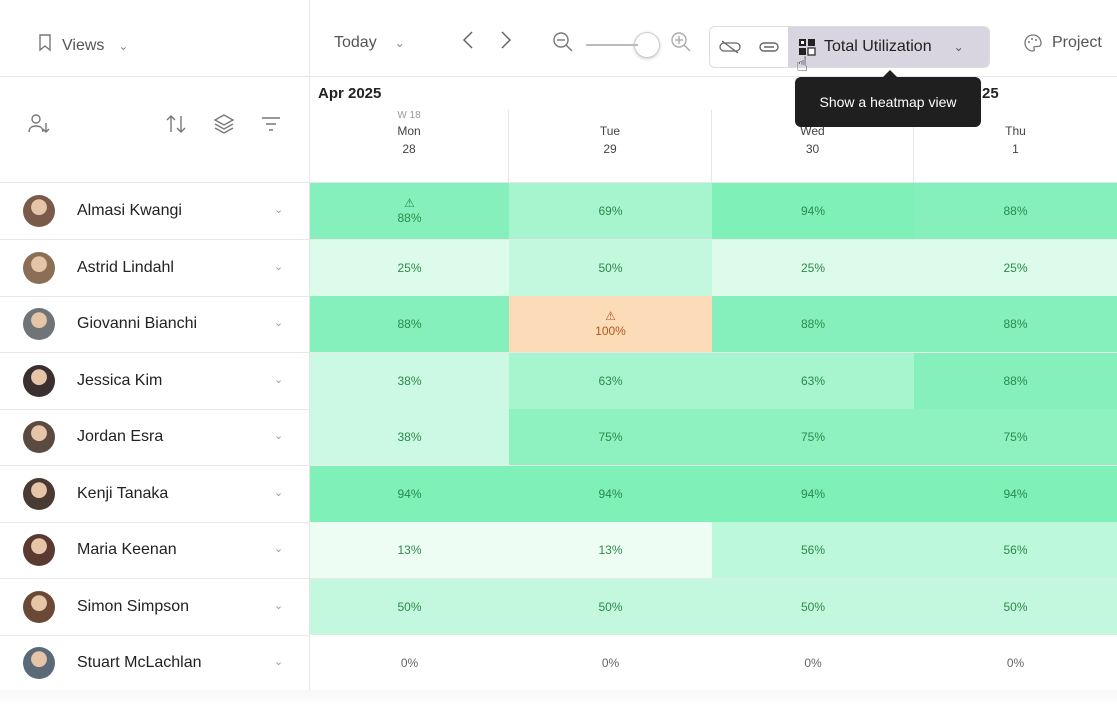 This screenshot has height=706, width=1117. I want to click on resource-item: Simon Simpson ⌄, so click(155, 607).